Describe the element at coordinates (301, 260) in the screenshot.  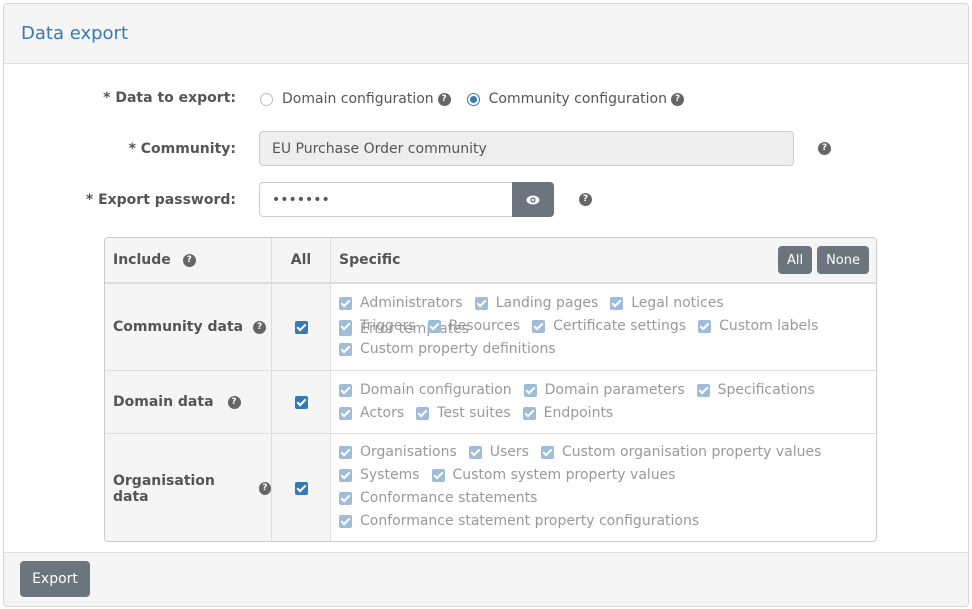
I see `all-header: All` at that location.